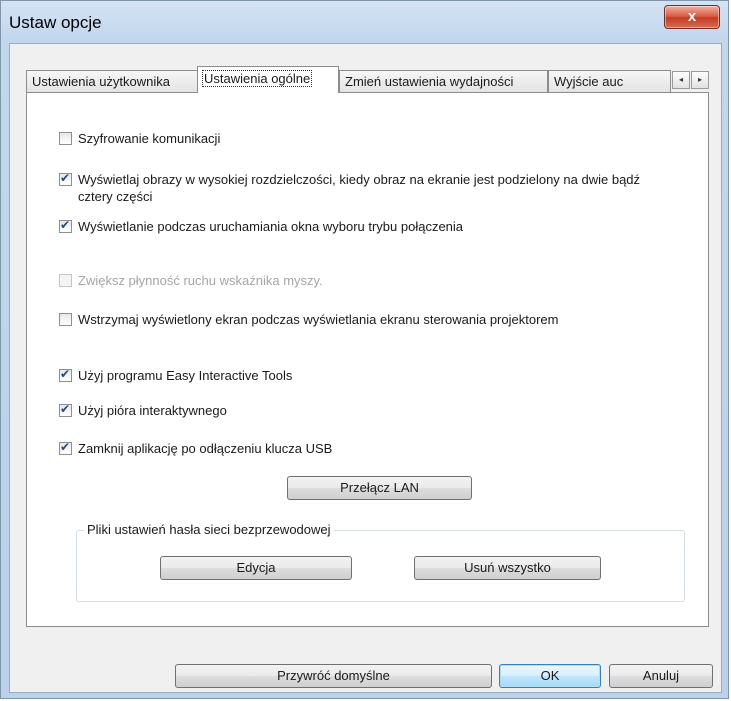  Describe the element at coordinates (333, 676) in the screenshot. I see `restore-defaults-button: Przywróć domyślne` at that location.